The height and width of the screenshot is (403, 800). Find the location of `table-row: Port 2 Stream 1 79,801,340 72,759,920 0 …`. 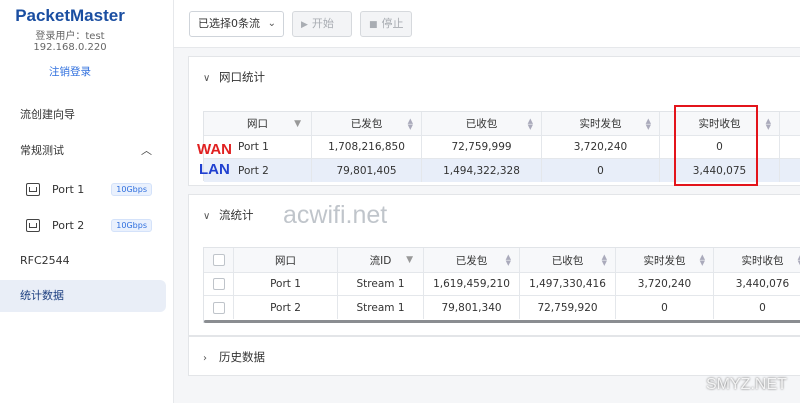

table-row: Port 2 Stream 1 79,801,340 72,759,920 0 … is located at coordinates (502, 307).